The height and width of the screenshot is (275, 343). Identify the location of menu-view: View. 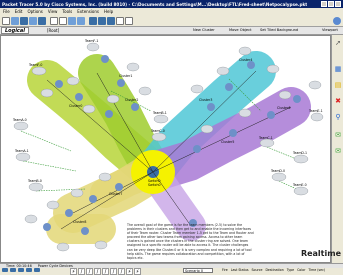
(53, 11).